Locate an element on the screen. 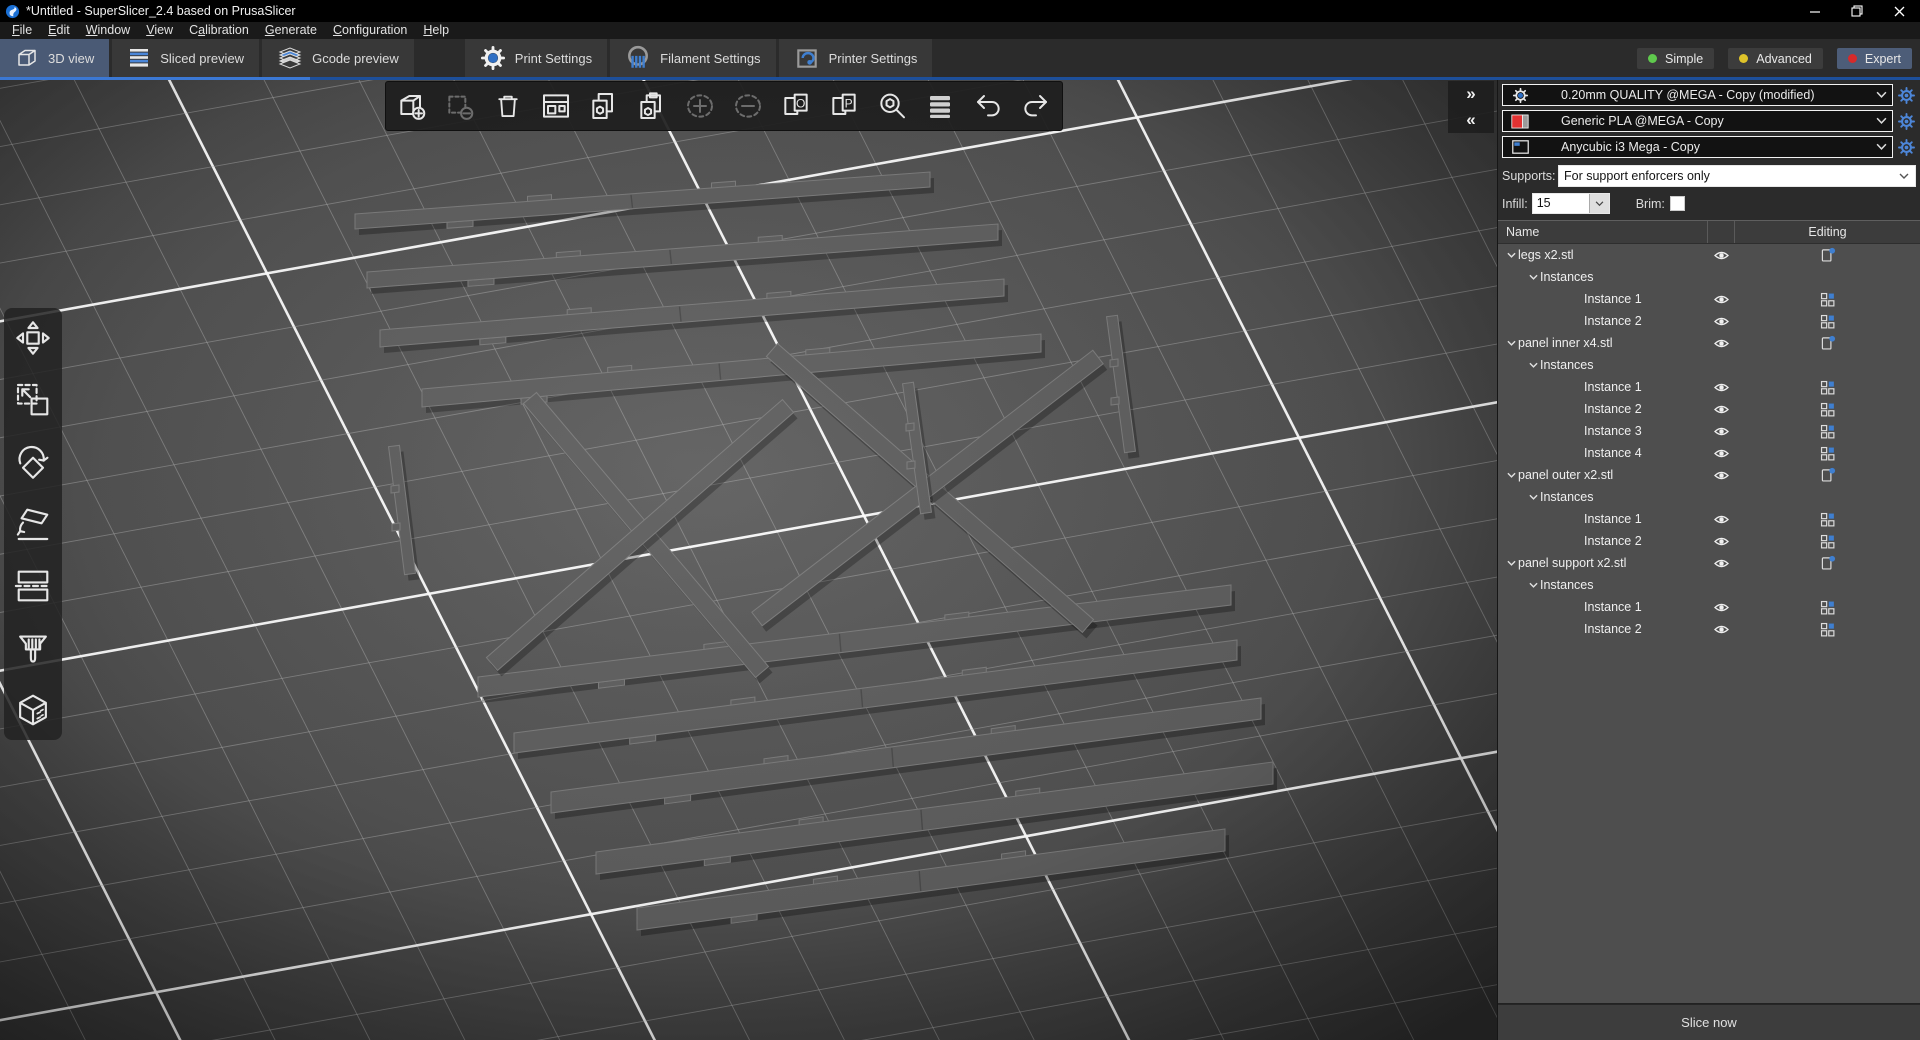 The width and height of the screenshot is (1920, 1040). list-item-panel-outer-x2-stl: panel outer x2.stl is located at coordinates (1709, 475).